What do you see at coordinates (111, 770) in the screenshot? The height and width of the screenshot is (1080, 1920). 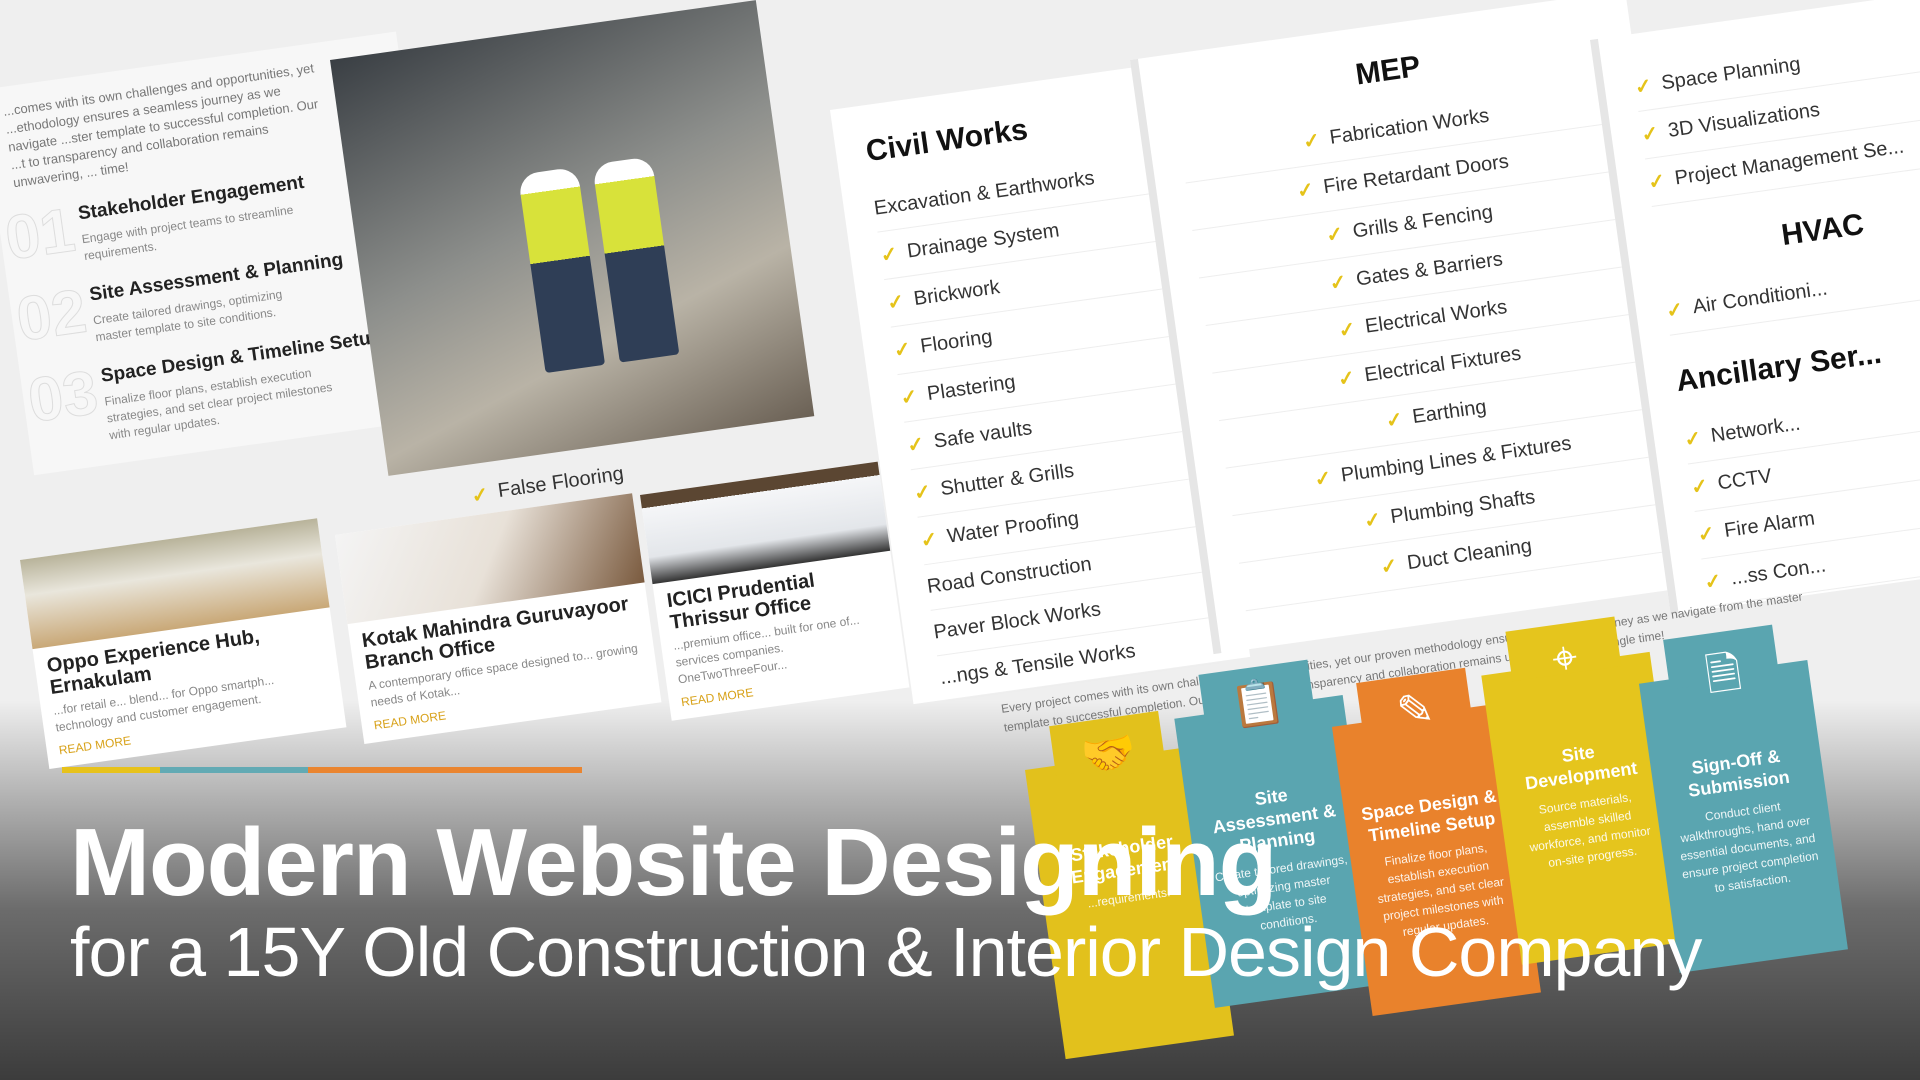 I see `accent-bar-yellow` at bounding box center [111, 770].